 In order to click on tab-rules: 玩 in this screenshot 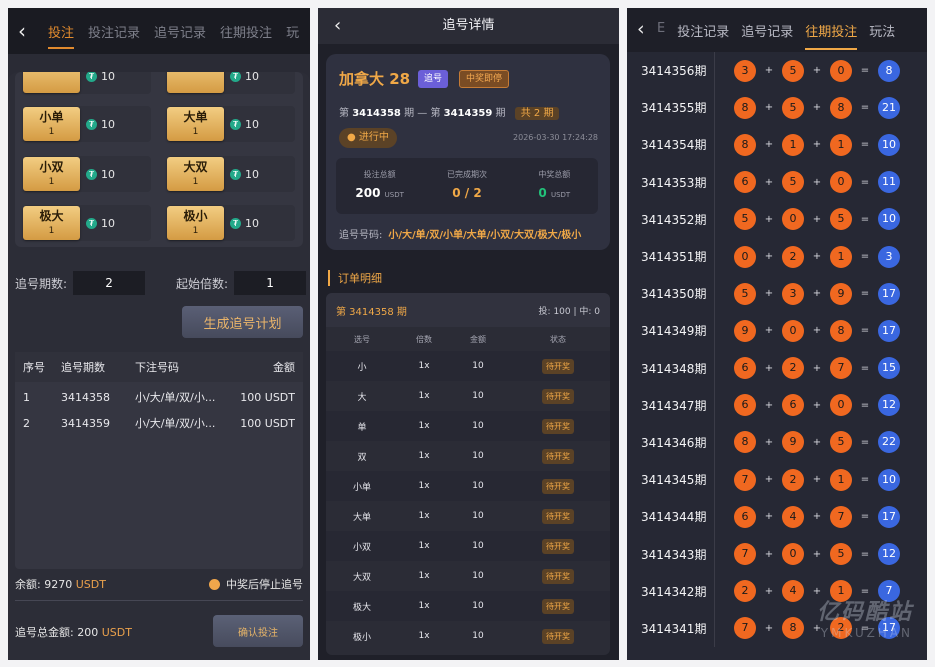, I will do `click(292, 31)`.